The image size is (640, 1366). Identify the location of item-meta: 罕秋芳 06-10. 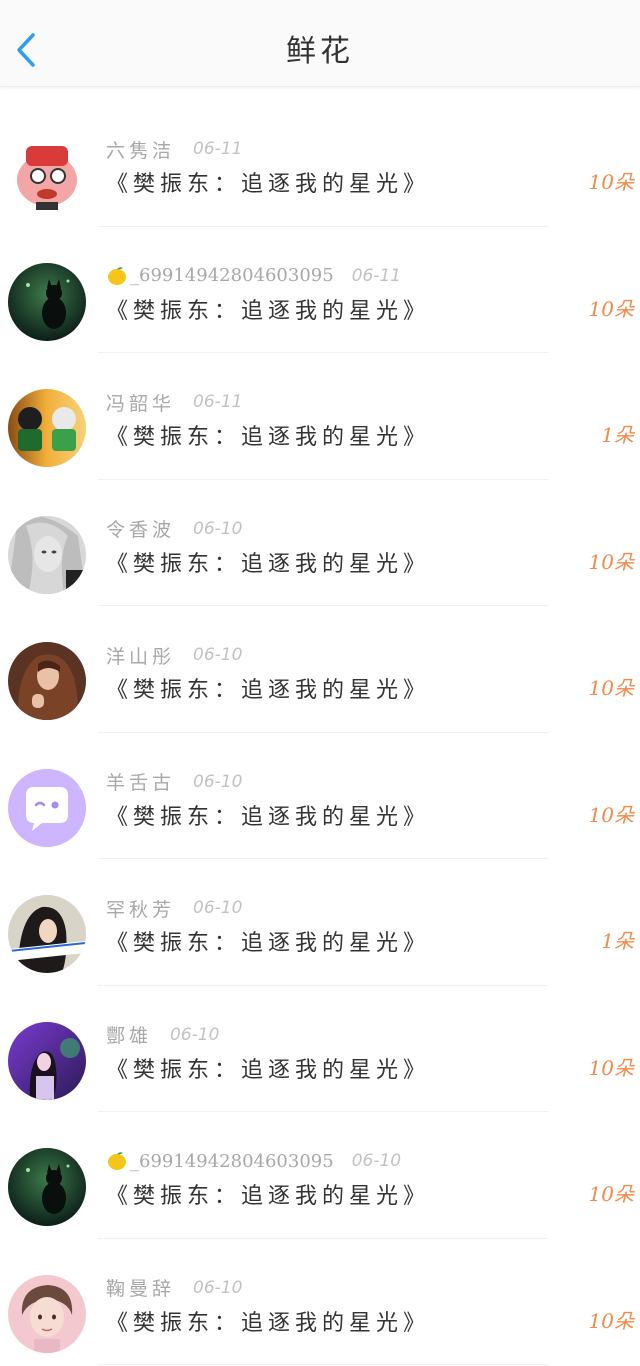
(174, 908).